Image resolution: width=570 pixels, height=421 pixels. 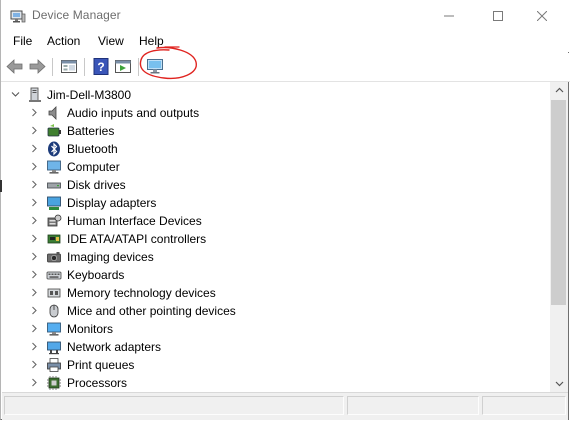 I want to click on tree-item: Display adapters, so click(x=272, y=203).